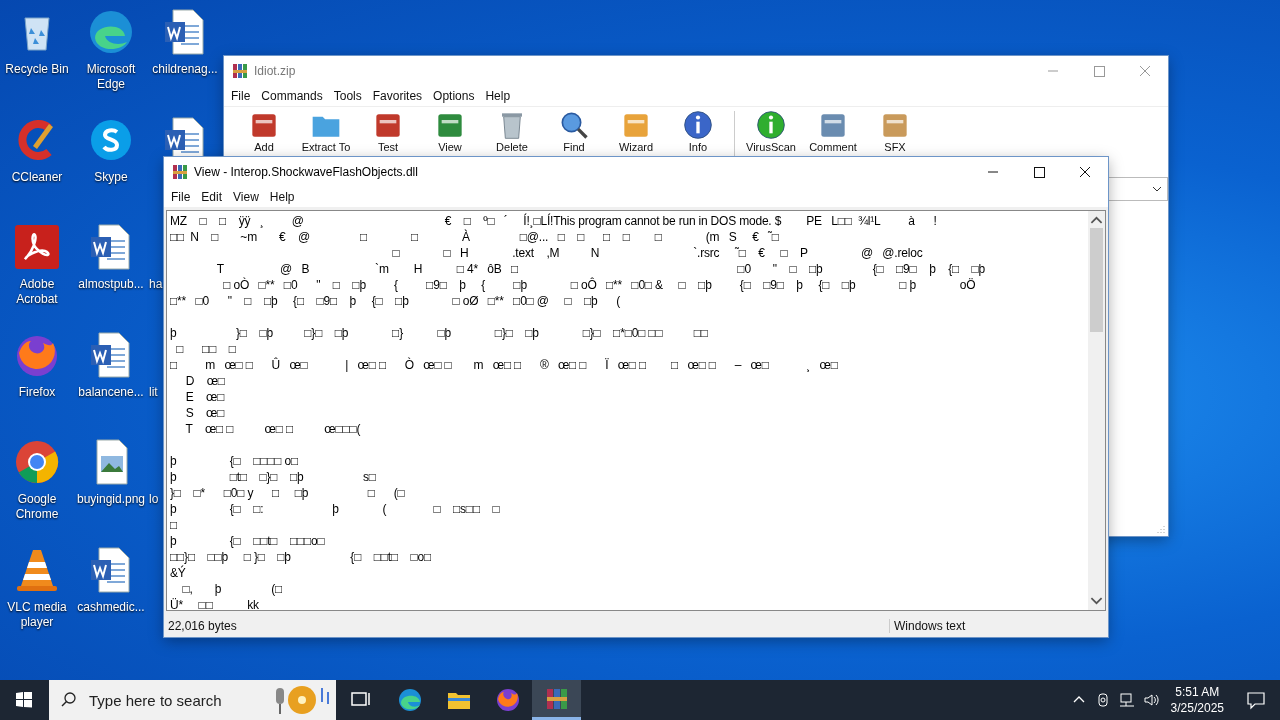 Image resolution: width=1280 pixels, height=720 pixels. I want to click on text-line: E œ□, so click(205, 397).